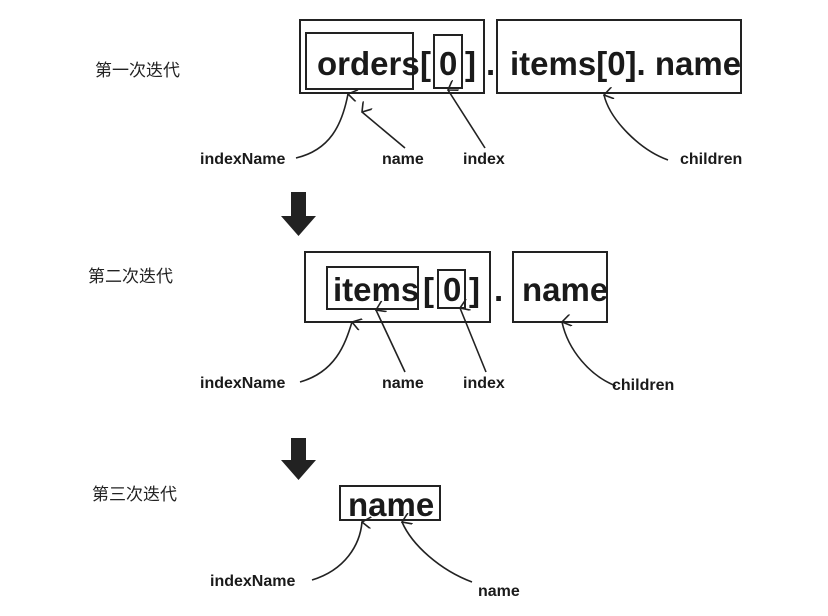 Image resolution: width=828 pixels, height=616 pixels. I want to click on expr-children: items[0]. name, so click(625, 63).